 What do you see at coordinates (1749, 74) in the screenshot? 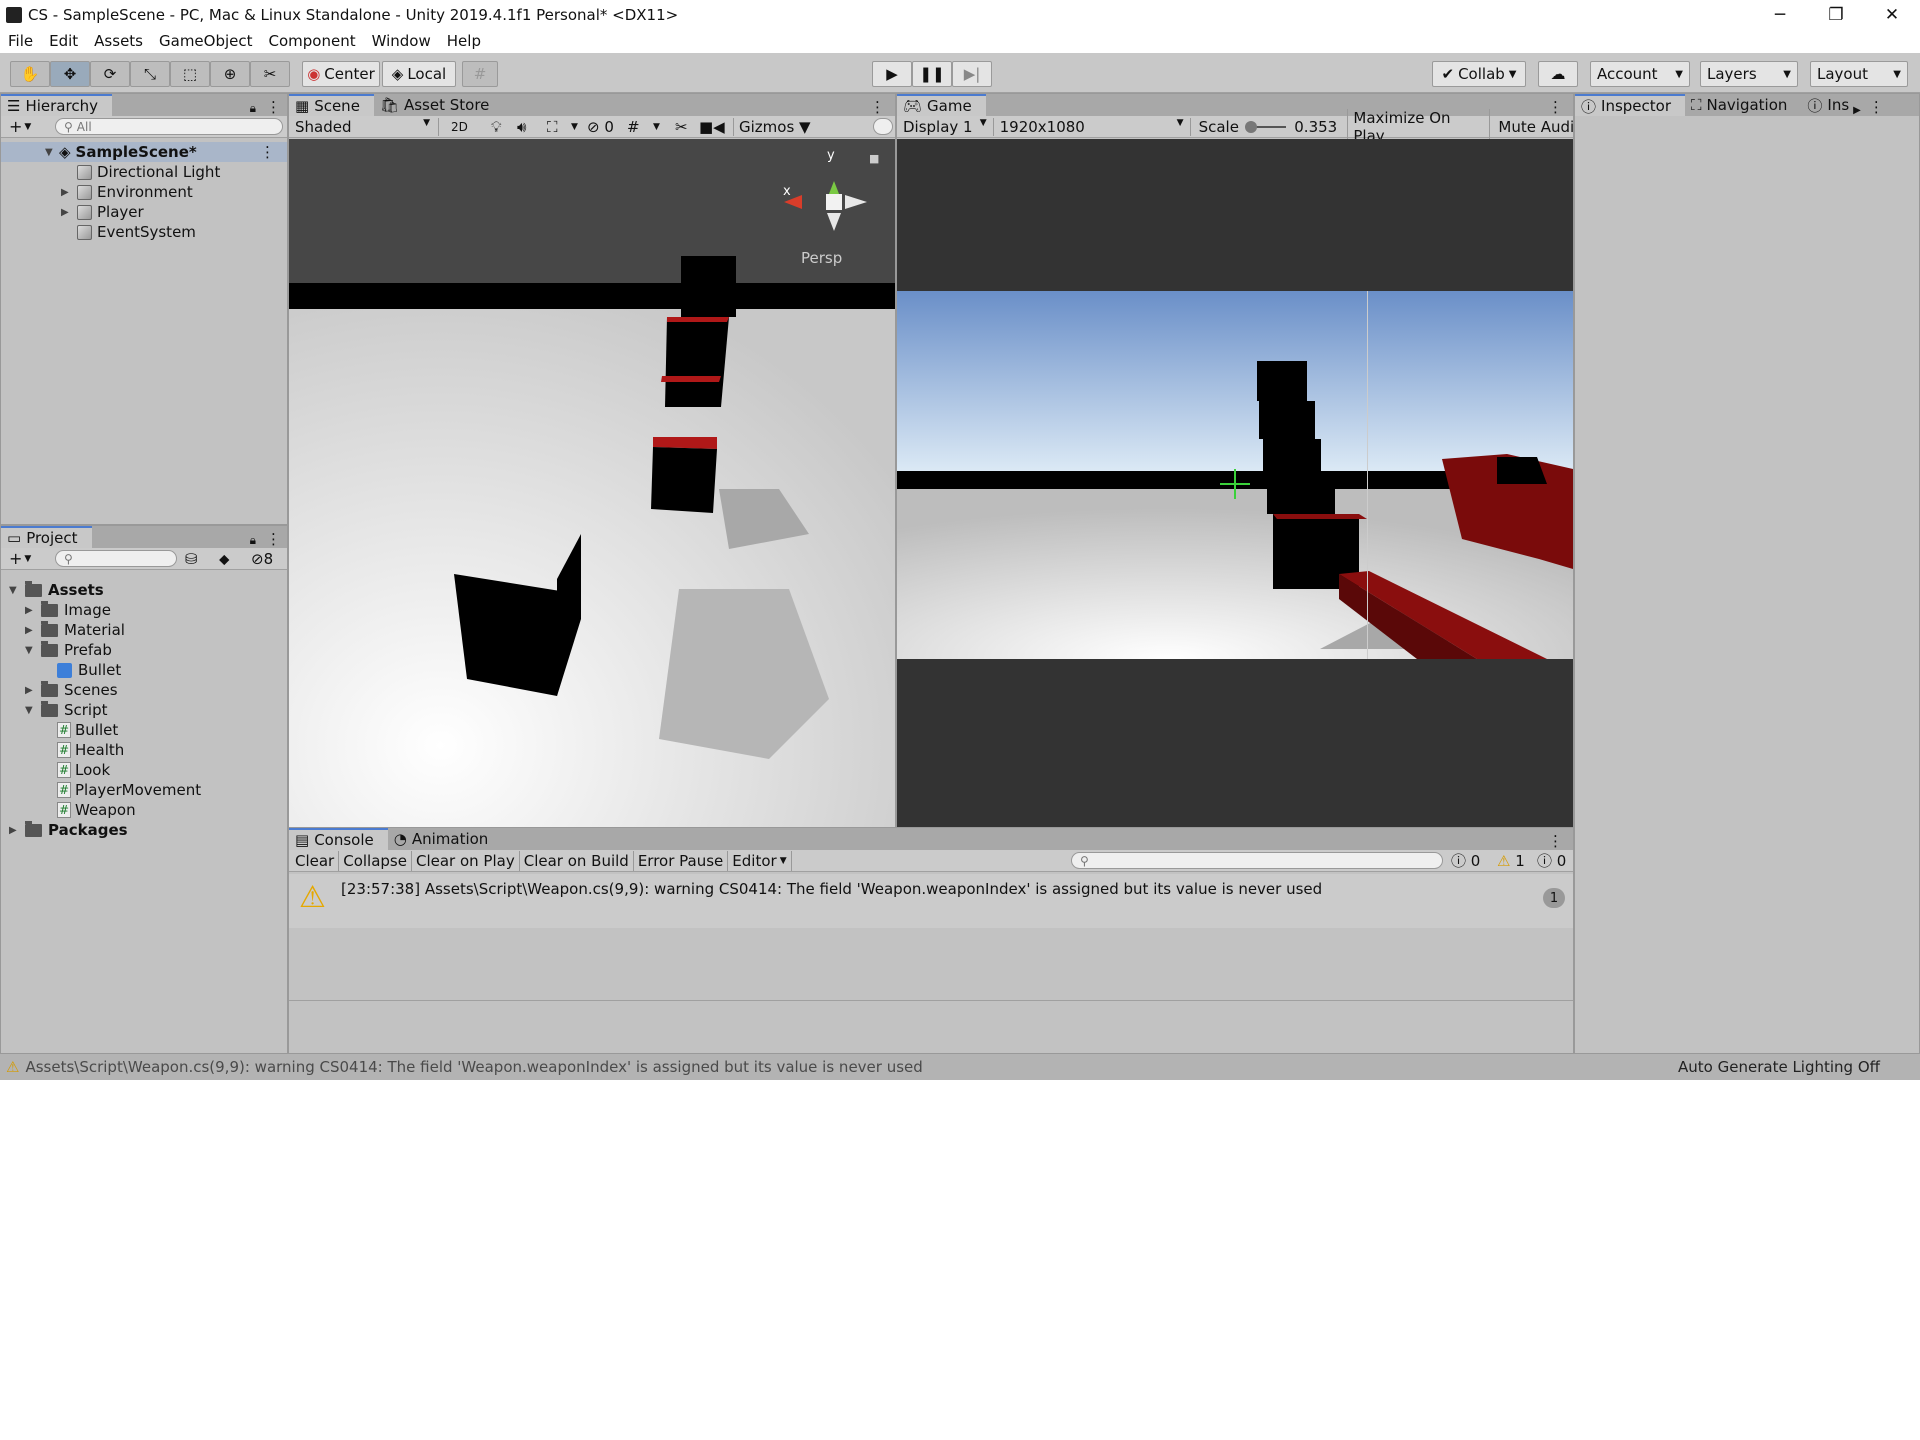
I see `layers-dropdown: Layers ▼` at bounding box center [1749, 74].